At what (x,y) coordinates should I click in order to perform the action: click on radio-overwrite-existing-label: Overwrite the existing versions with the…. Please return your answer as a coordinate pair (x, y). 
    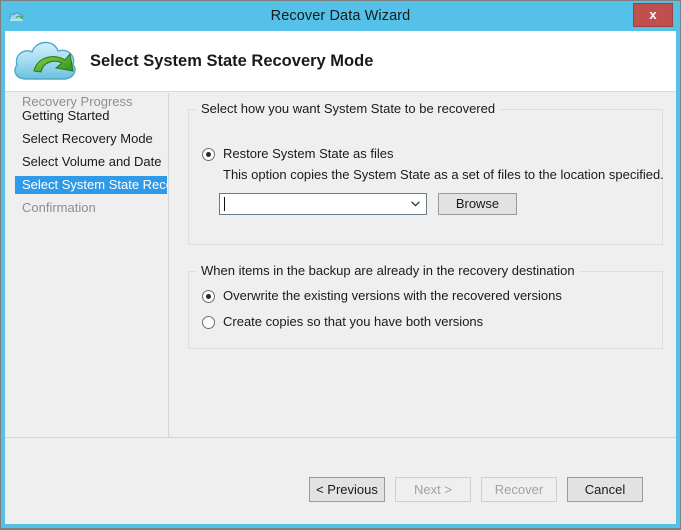
    Looking at the image, I should click on (392, 295).